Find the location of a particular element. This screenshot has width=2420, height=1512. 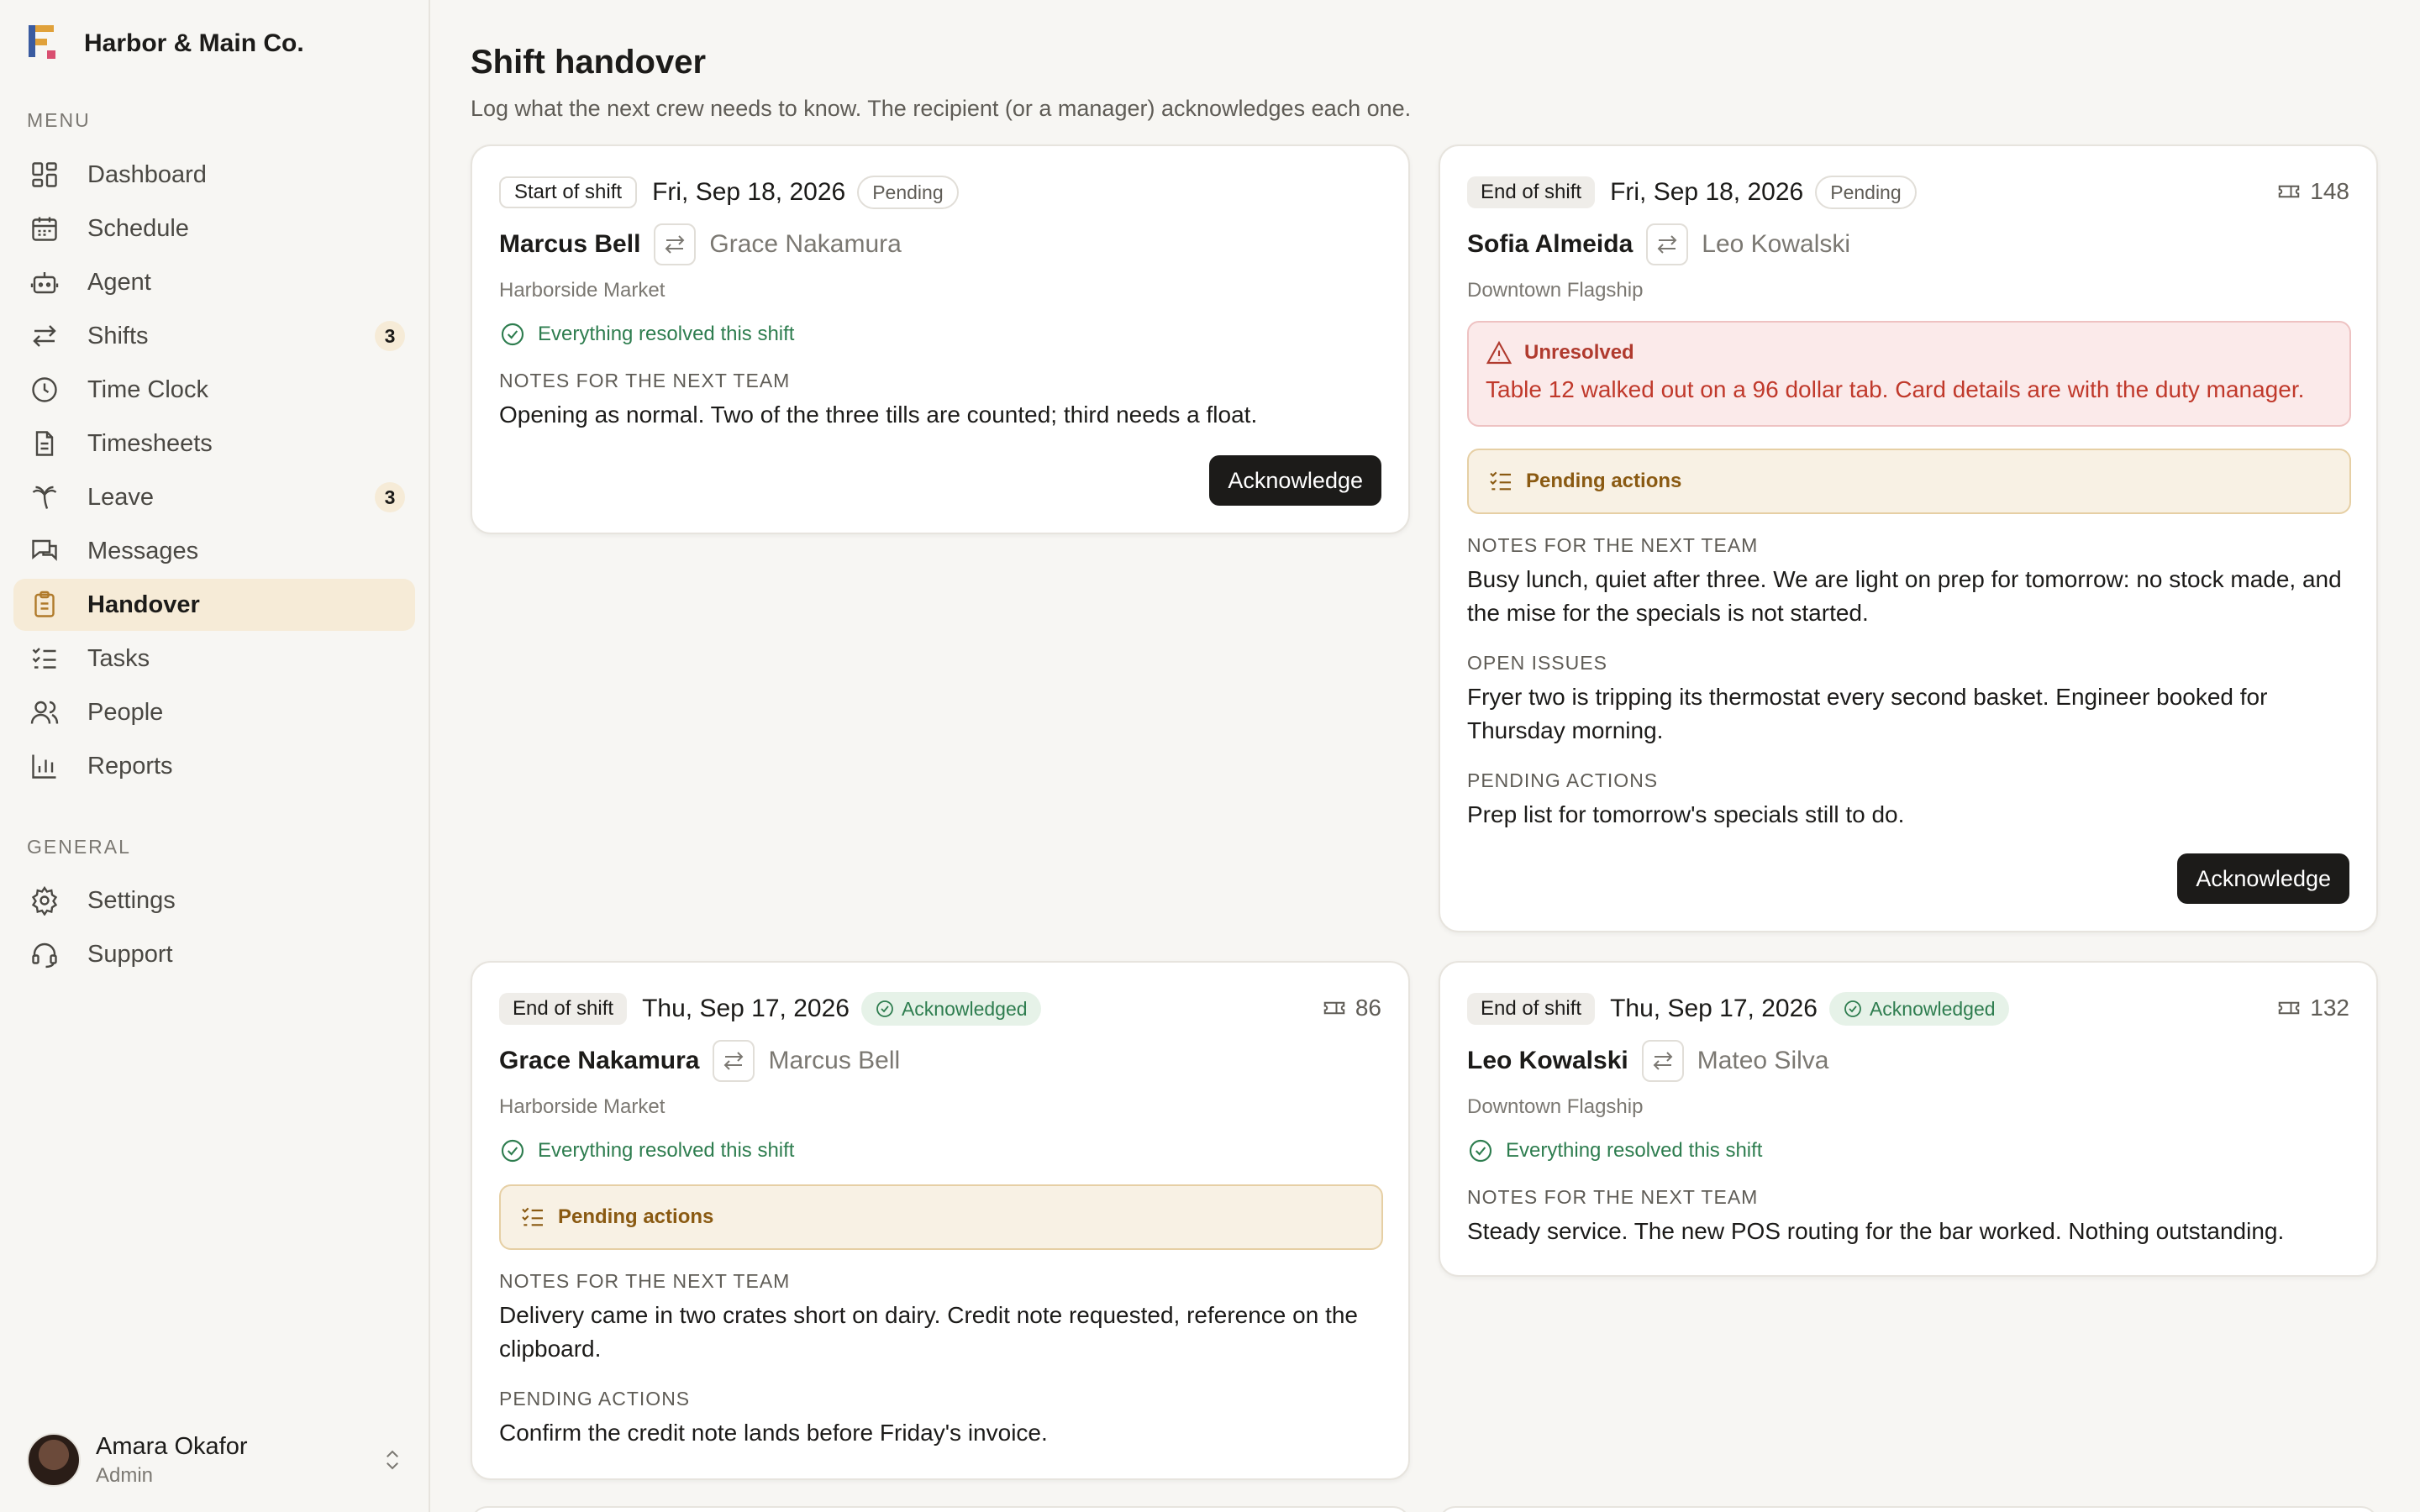

user-role: Admin is located at coordinates (125, 1475).